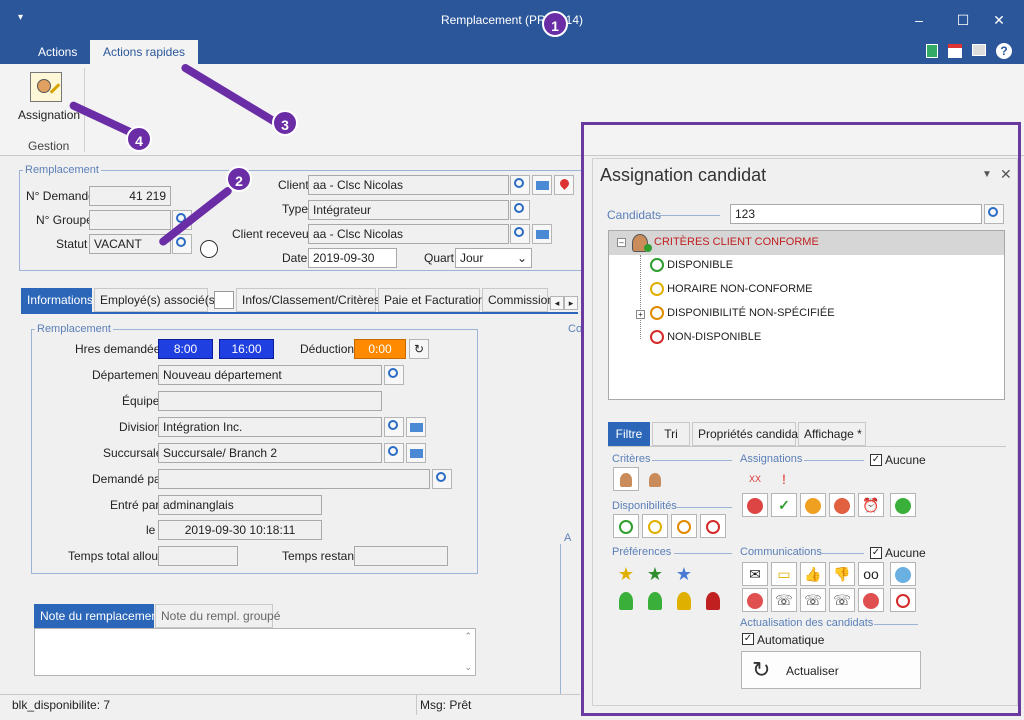 The height and width of the screenshot is (720, 1024). I want to click on statut-field: VACANT, so click(130, 244).